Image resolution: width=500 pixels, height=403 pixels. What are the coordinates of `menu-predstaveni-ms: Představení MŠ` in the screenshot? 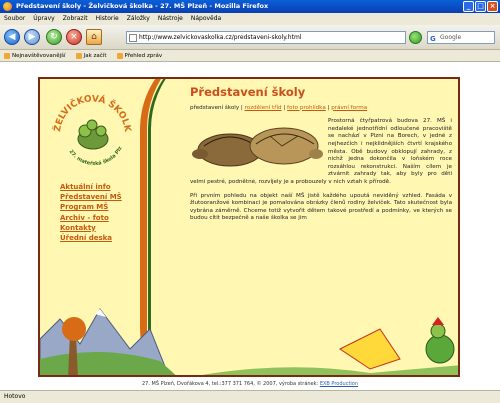 It's located at (91, 197).